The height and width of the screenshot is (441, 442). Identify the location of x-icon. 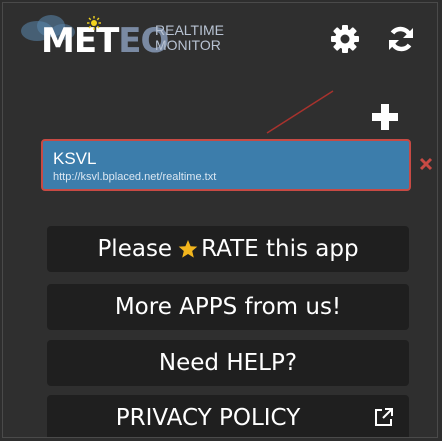
(426, 164).